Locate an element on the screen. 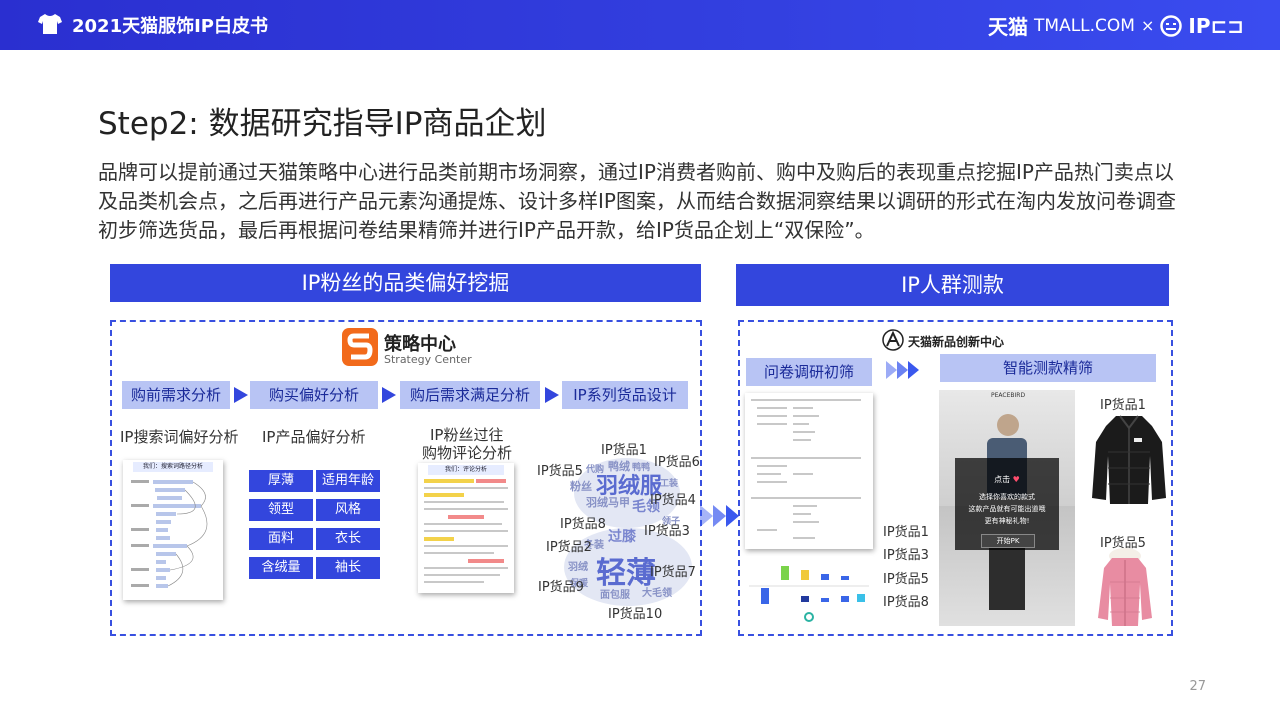 This screenshot has height=720, width=1280. goods-label-3: IP货品3 is located at coordinates (667, 531).